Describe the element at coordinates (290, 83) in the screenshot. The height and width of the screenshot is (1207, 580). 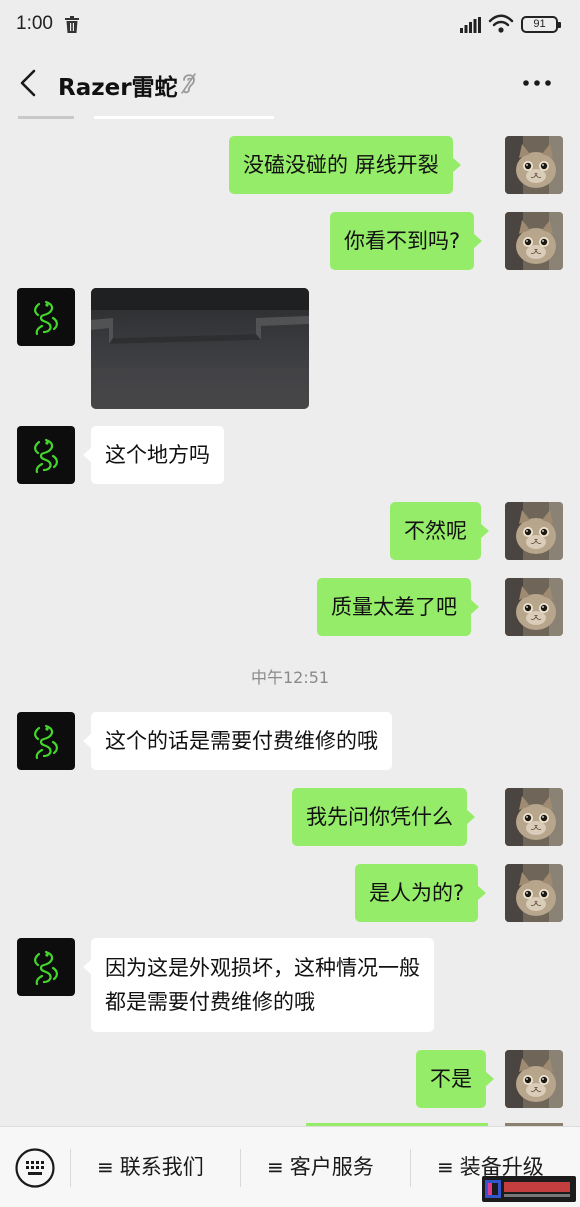
I see `chat-header: Razer雷蛇` at that location.